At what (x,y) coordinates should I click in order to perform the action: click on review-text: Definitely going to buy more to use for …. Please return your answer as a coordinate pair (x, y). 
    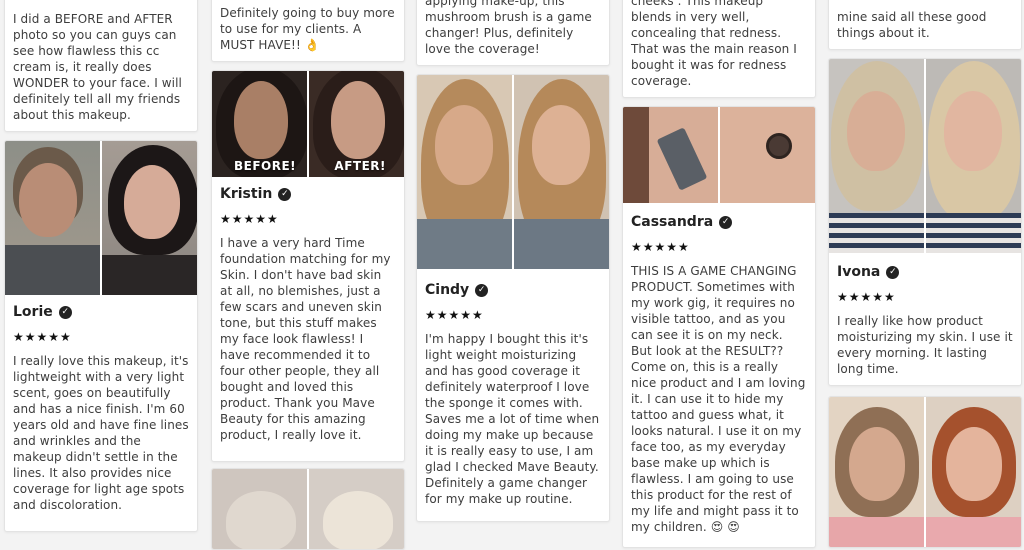
    Looking at the image, I should click on (307, 29).